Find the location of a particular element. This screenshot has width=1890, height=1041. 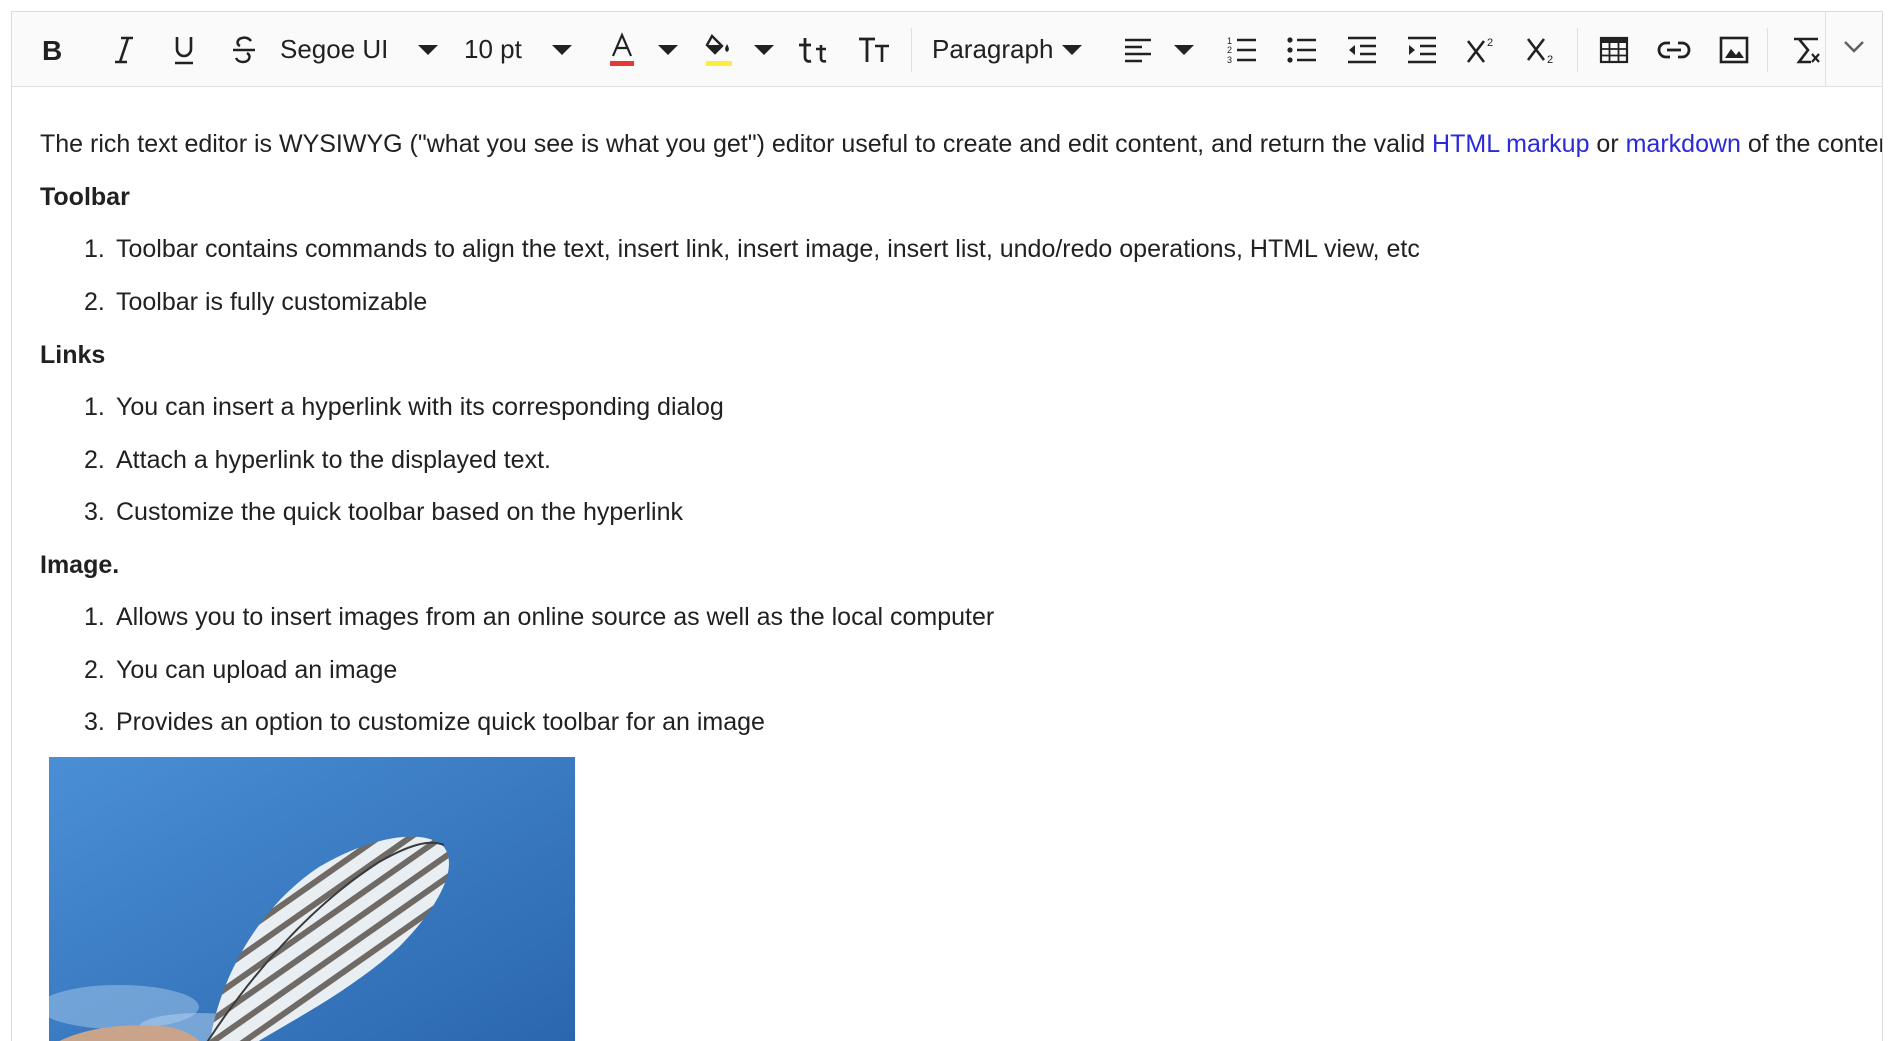

outdent-icon is located at coordinates (1362, 50).